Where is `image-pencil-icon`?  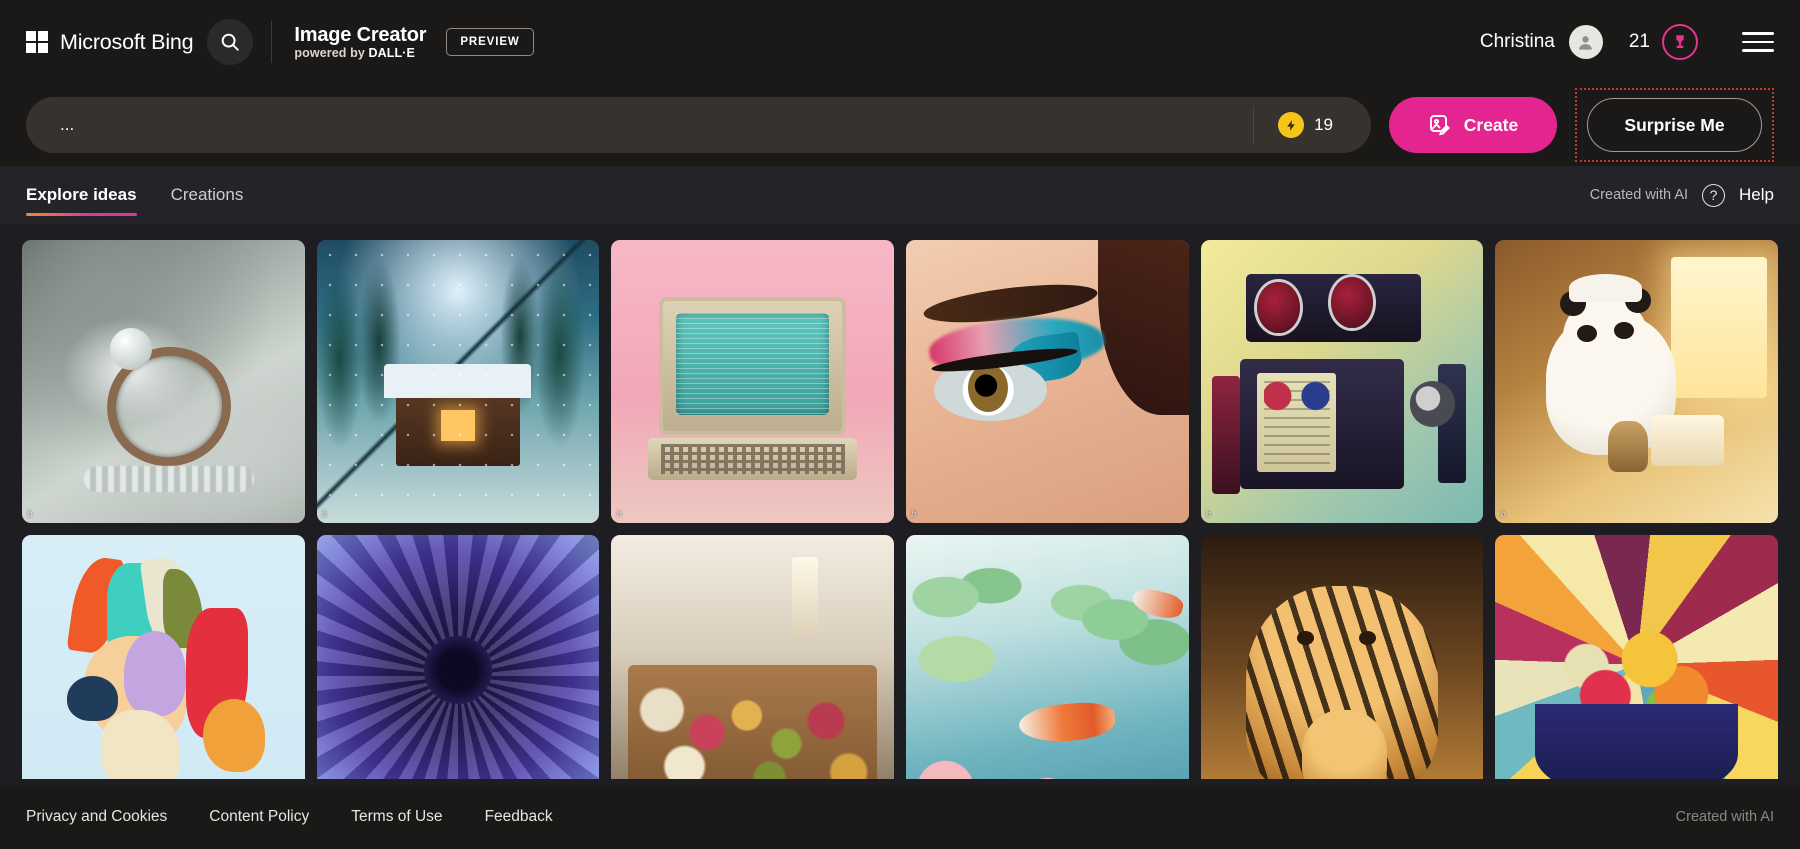
image-pencil-icon is located at coordinates (1439, 125).